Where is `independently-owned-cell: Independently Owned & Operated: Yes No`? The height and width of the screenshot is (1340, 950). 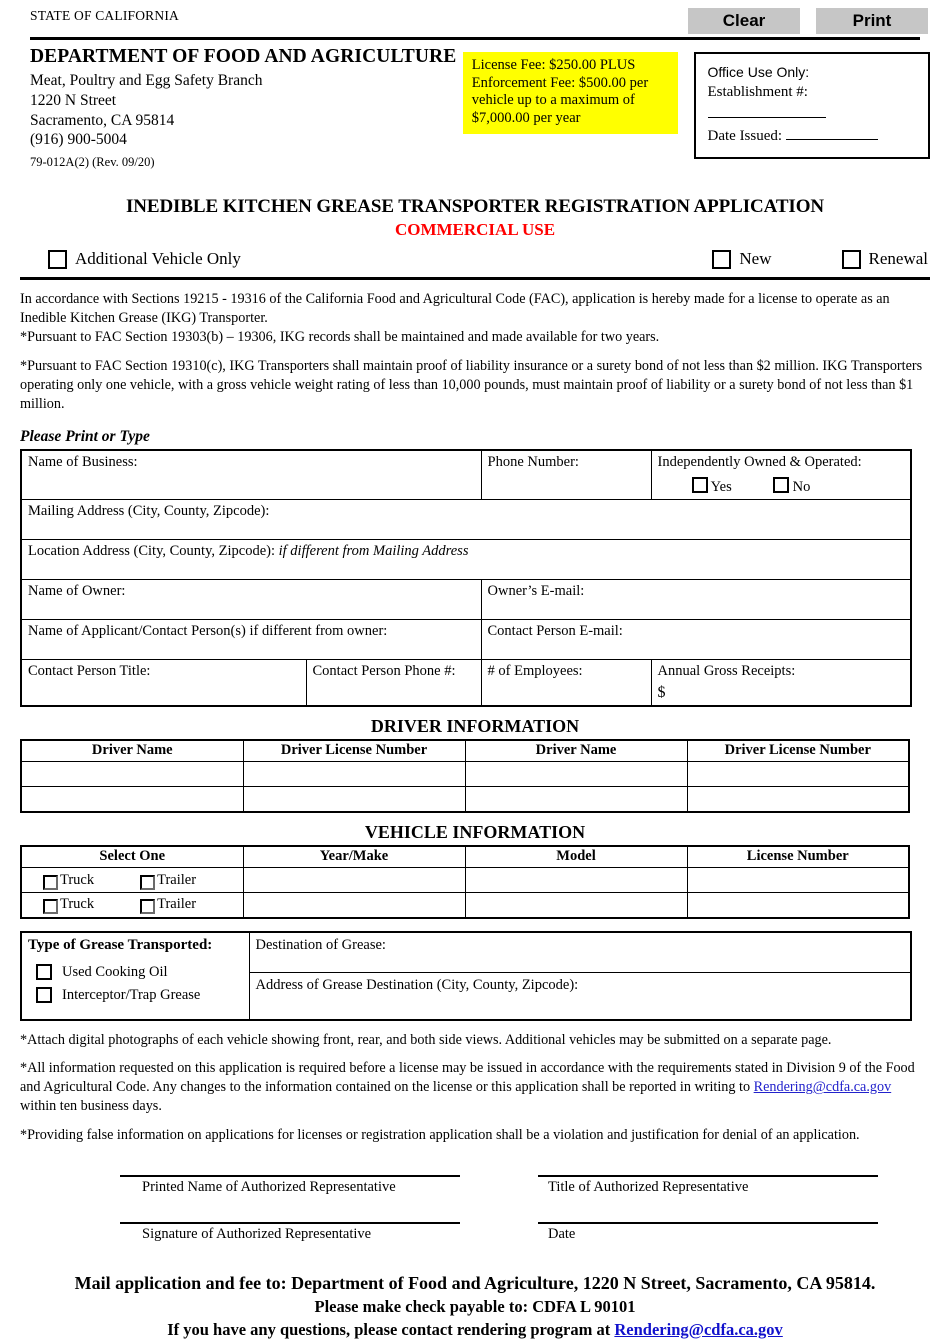 independently-owned-cell: Independently Owned & Operated: Yes No is located at coordinates (781, 474).